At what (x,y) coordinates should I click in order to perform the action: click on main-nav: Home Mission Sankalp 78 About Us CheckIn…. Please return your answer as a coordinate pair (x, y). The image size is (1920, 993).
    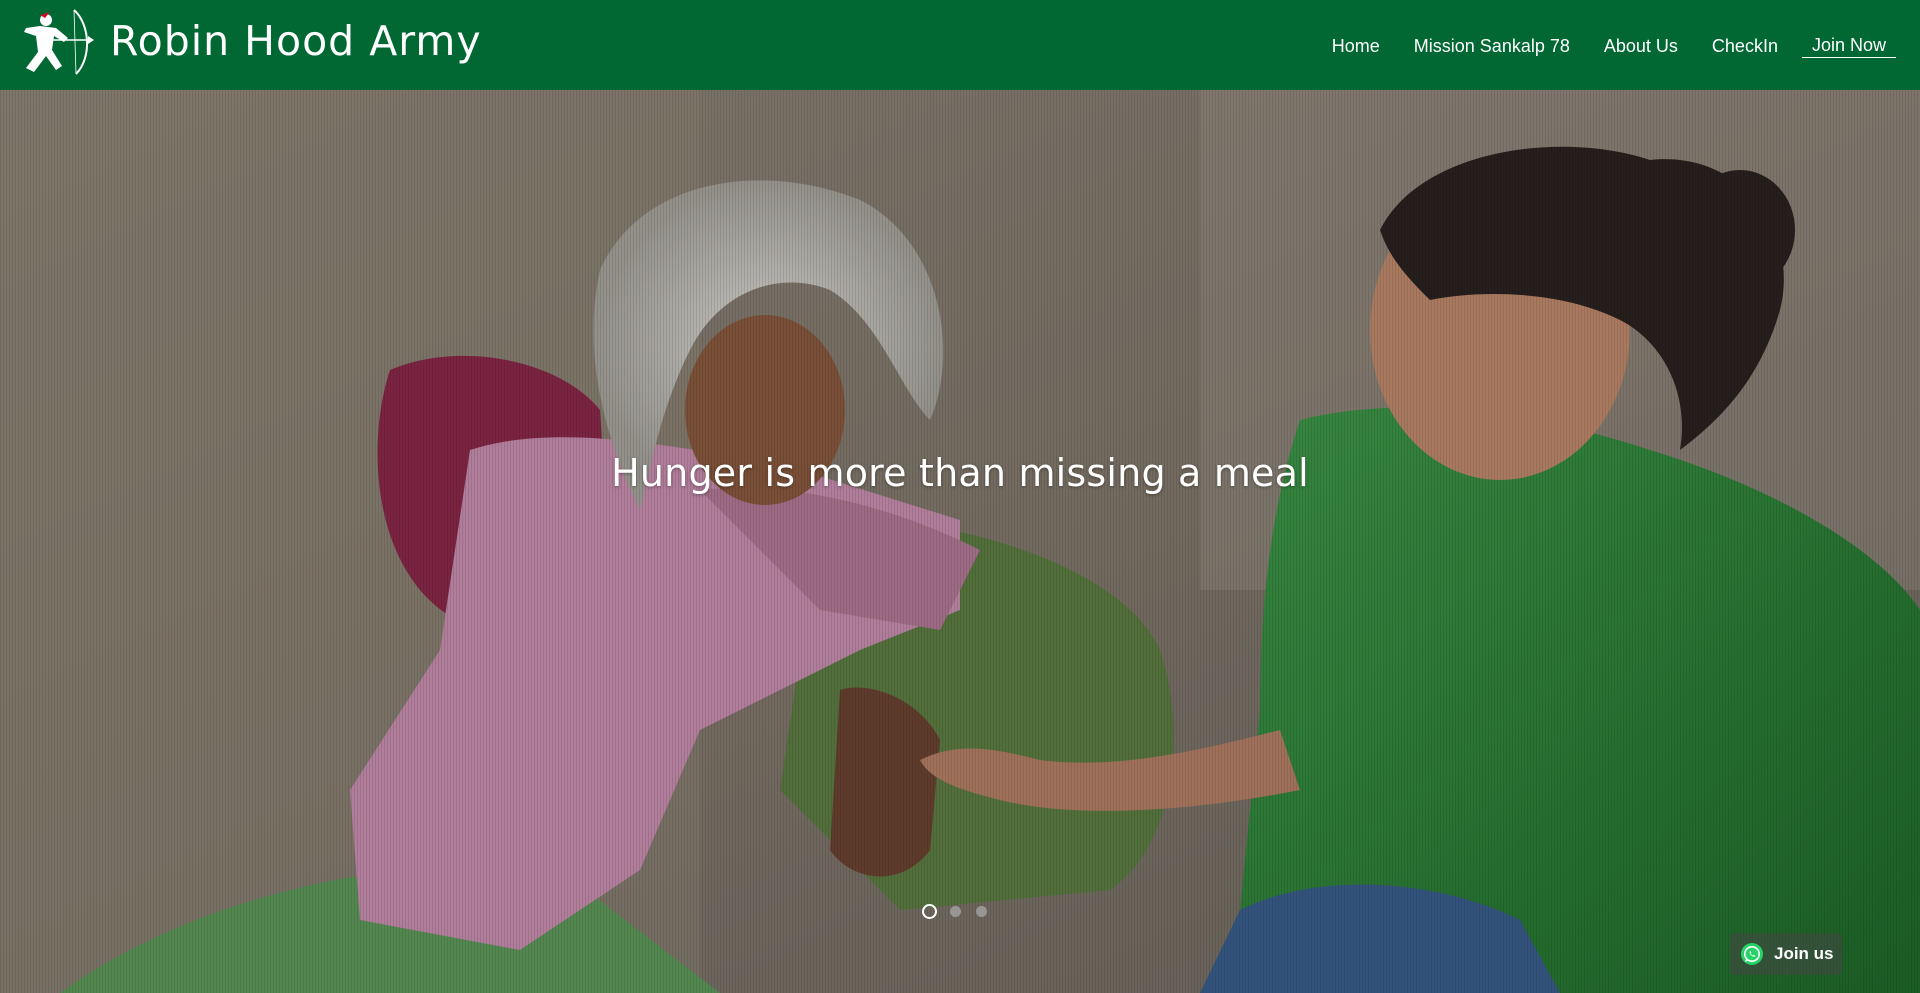
    Looking at the image, I should click on (1597, 45).